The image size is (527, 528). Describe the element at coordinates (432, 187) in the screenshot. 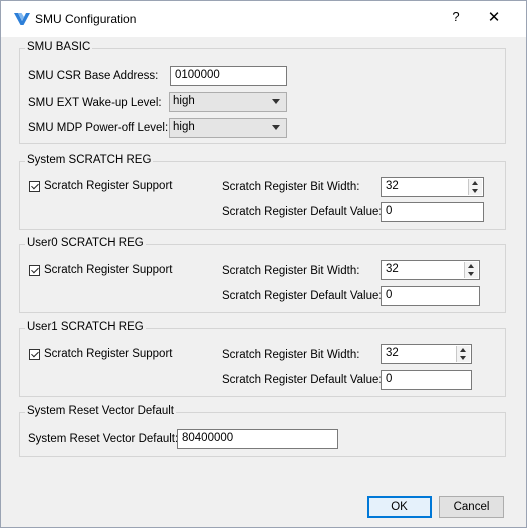

I see `system-scratch-width-spinbox: 32` at that location.